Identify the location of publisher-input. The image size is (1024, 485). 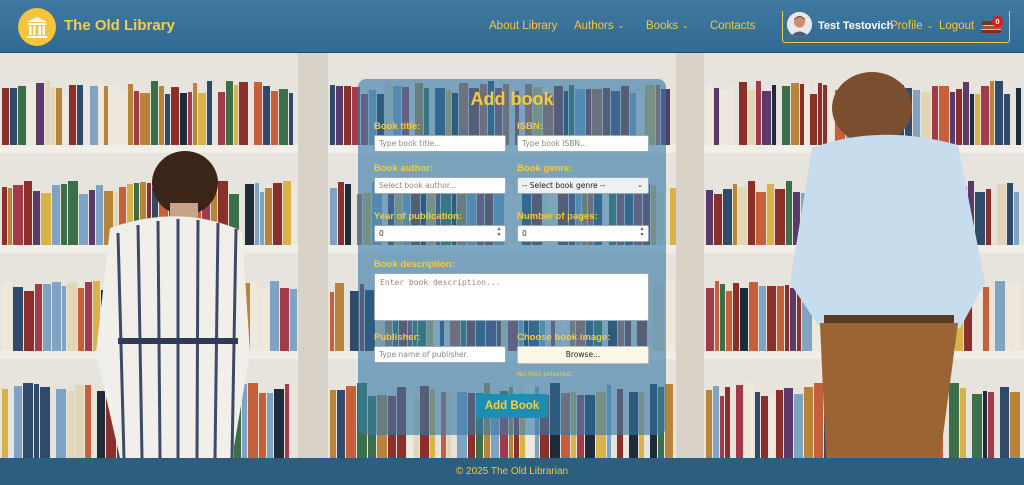
(440, 354).